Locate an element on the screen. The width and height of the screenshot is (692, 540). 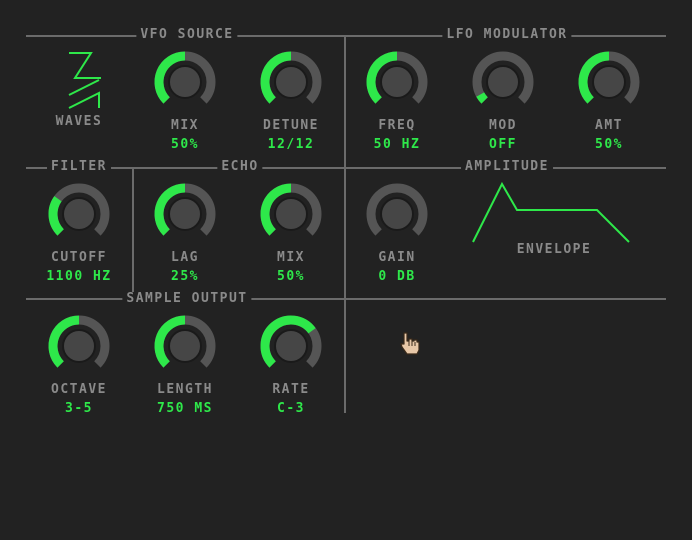
section-title-lfo-modulator: LFO MODULATOR is located at coordinates (507, 35).